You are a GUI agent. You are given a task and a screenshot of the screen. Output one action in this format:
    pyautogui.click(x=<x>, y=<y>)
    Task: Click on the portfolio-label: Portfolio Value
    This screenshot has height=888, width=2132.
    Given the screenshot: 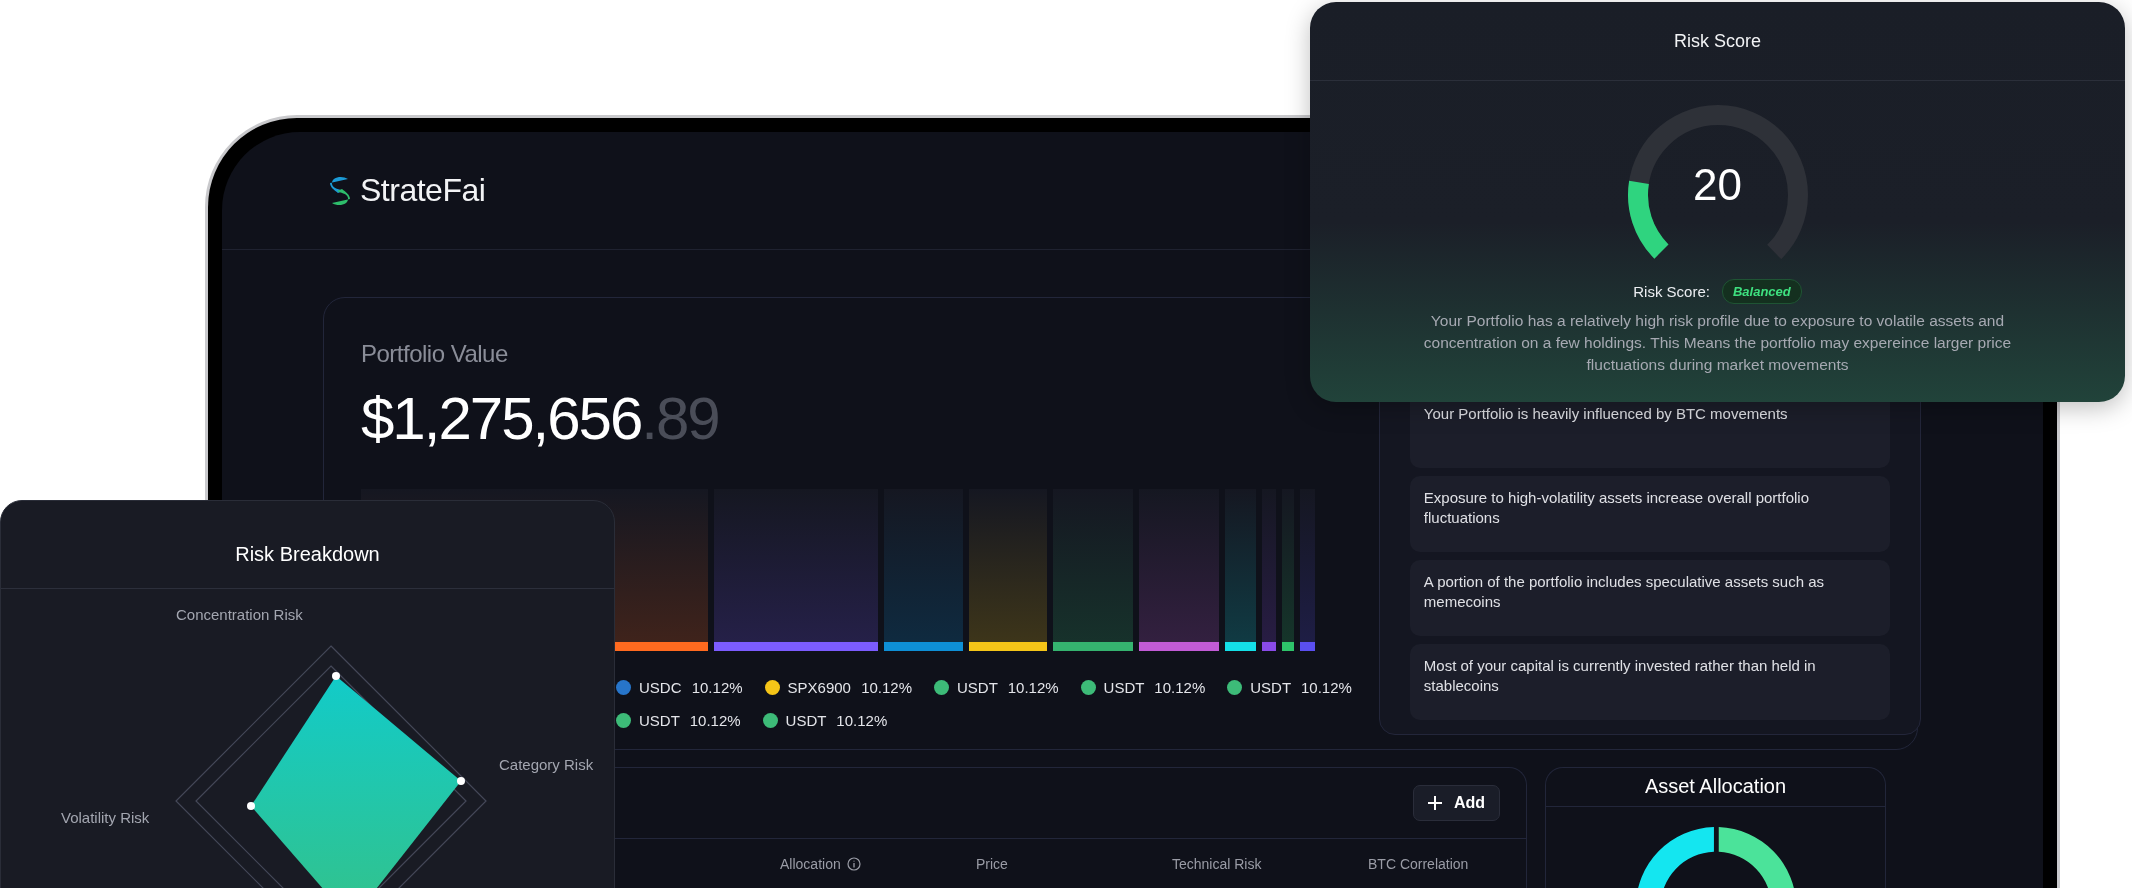 What is the action you would take?
    pyautogui.click(x=435, y=354)
    